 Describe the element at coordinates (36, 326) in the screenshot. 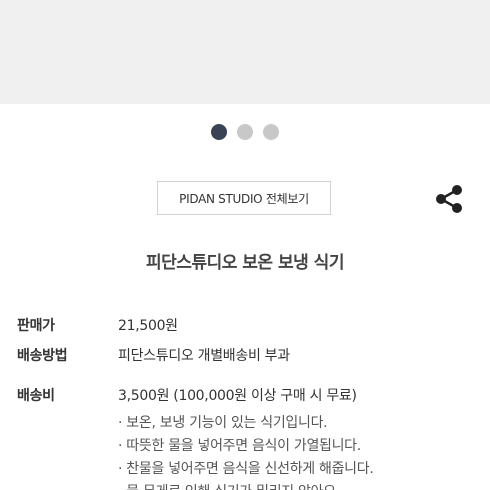

I see `price-label: 판매가` at that location.